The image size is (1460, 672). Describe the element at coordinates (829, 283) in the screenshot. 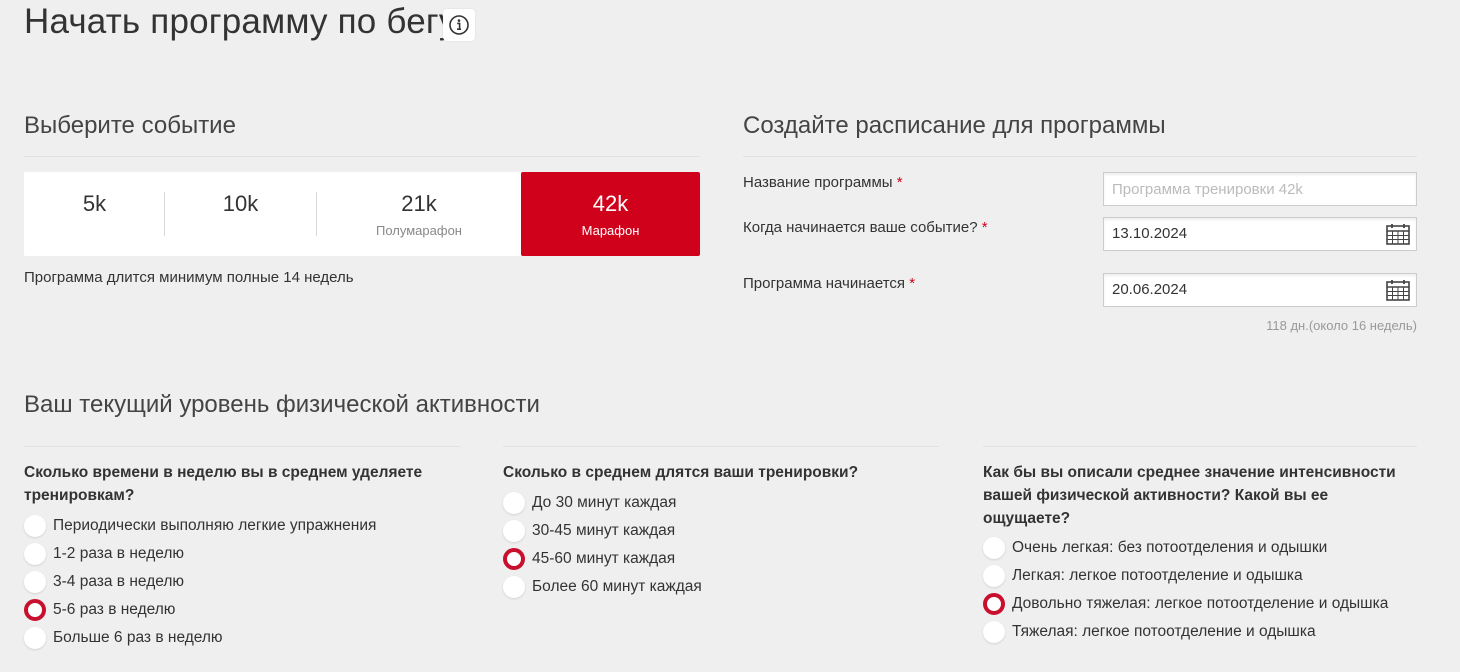

I see `start-date-label: Программа начинается *` at that location.